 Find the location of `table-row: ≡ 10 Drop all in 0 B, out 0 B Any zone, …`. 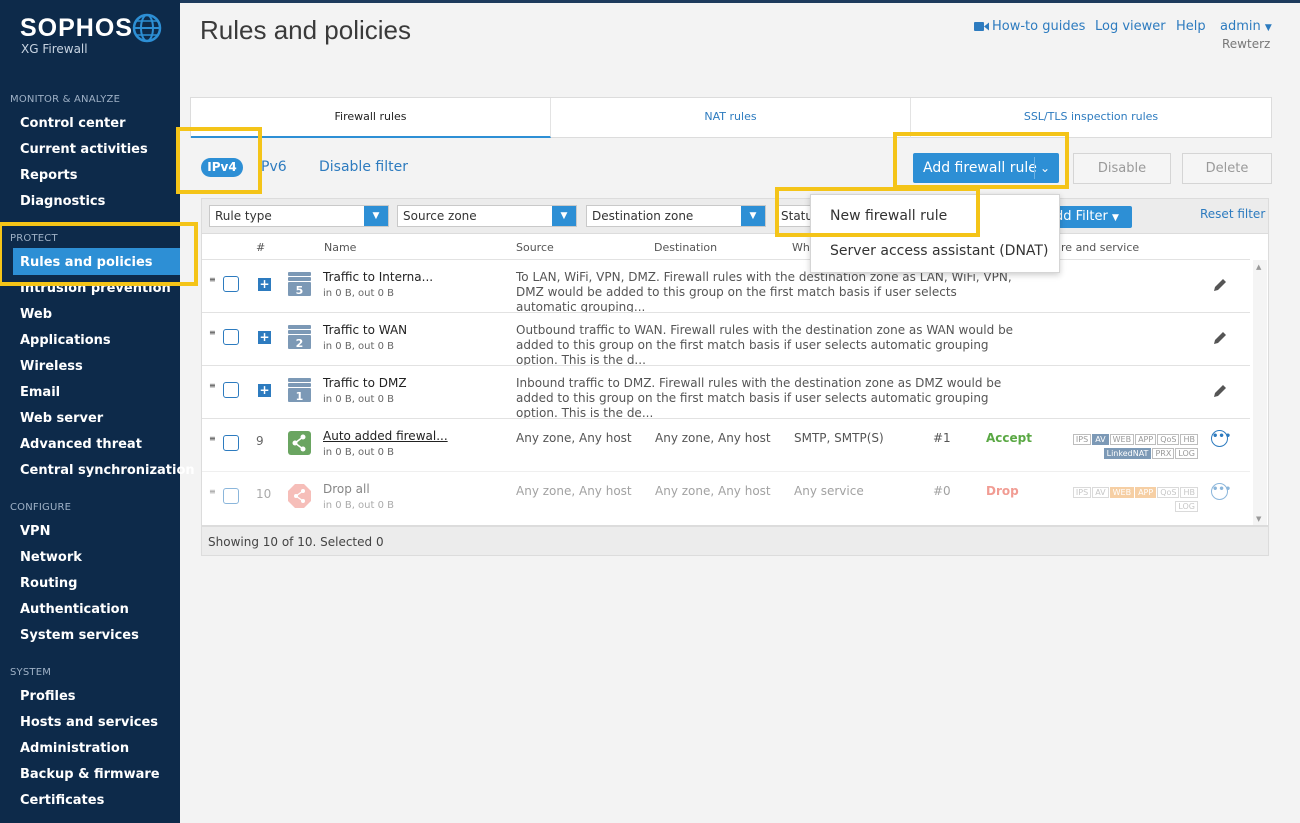

table-row: ≡ 10 Drop all in 0 B, out 0 B Any zone, … is located at coordinates (726, 497).